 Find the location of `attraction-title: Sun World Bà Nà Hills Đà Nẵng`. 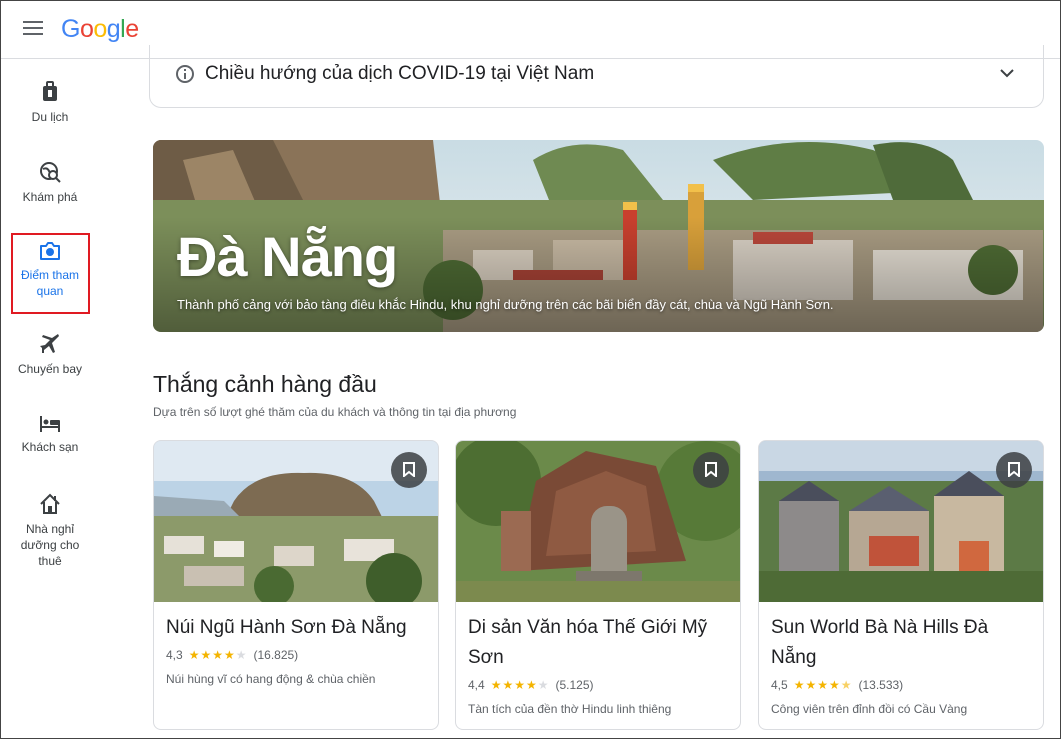

attraction-title: Sun World Bà Nà Hills Đà Nẵng is located at coordinates (880, 642).